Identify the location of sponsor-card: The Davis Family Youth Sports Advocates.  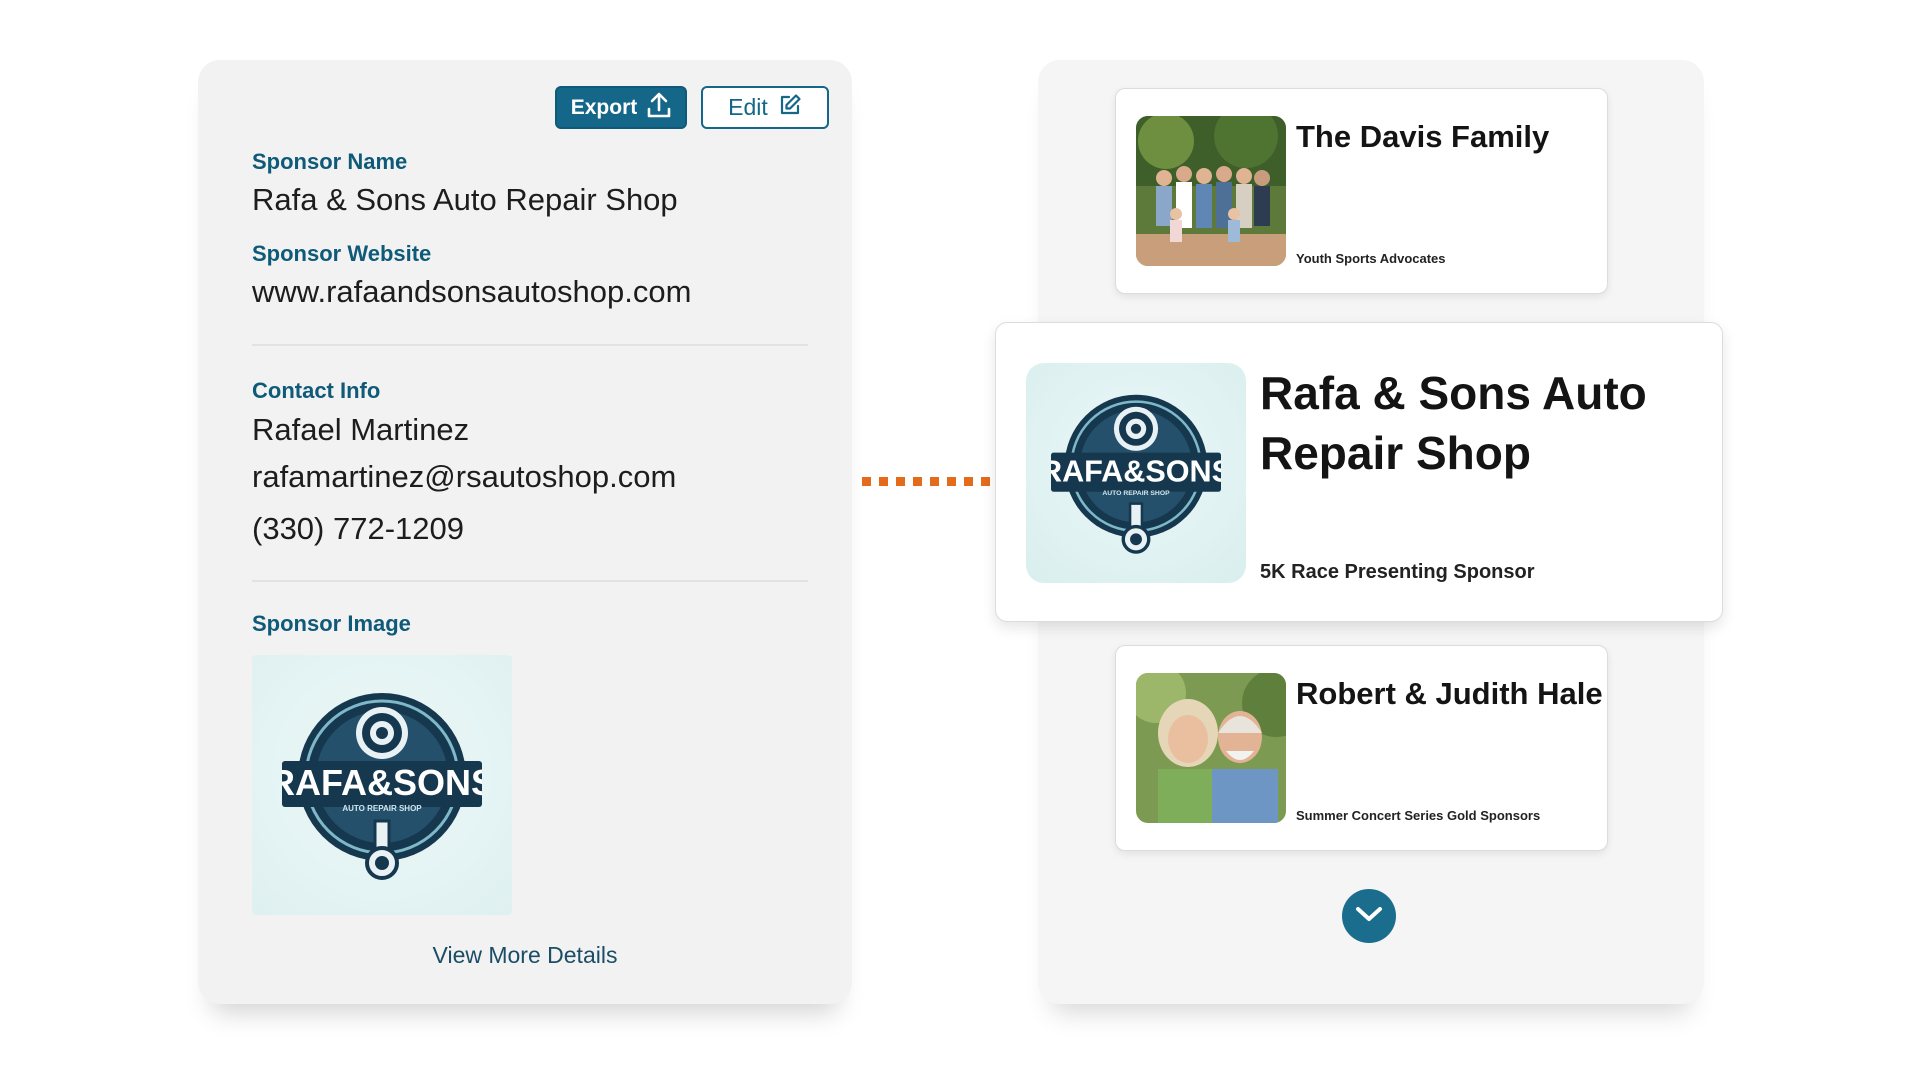
(1361, 191).